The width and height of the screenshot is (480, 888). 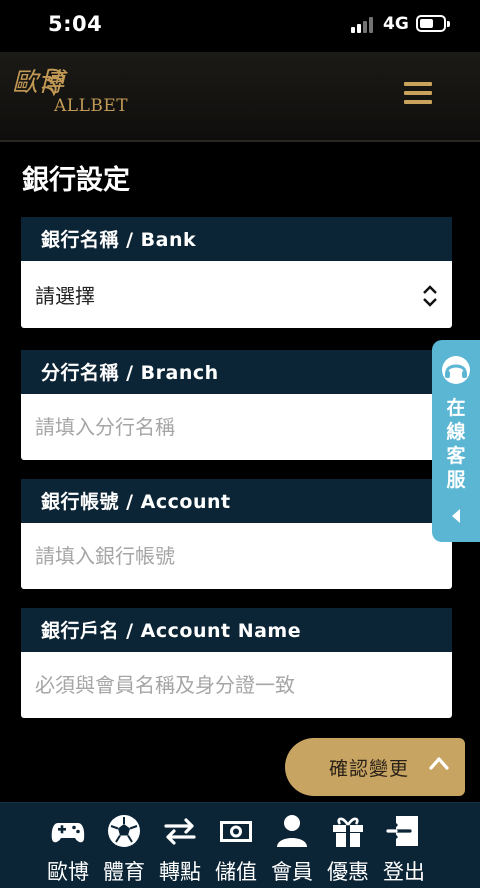 What do you see at coordinates (236, 501) in the screenshot?
I see `account-label: 銀行帳號 / Account` at bounding box center [236, 501].